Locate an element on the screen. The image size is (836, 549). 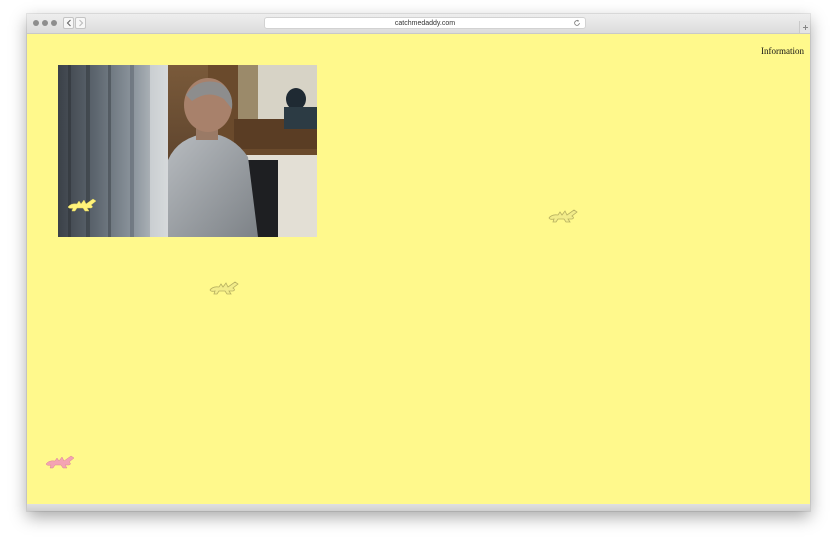
new-tab-button is located at coordinates (804, 27).